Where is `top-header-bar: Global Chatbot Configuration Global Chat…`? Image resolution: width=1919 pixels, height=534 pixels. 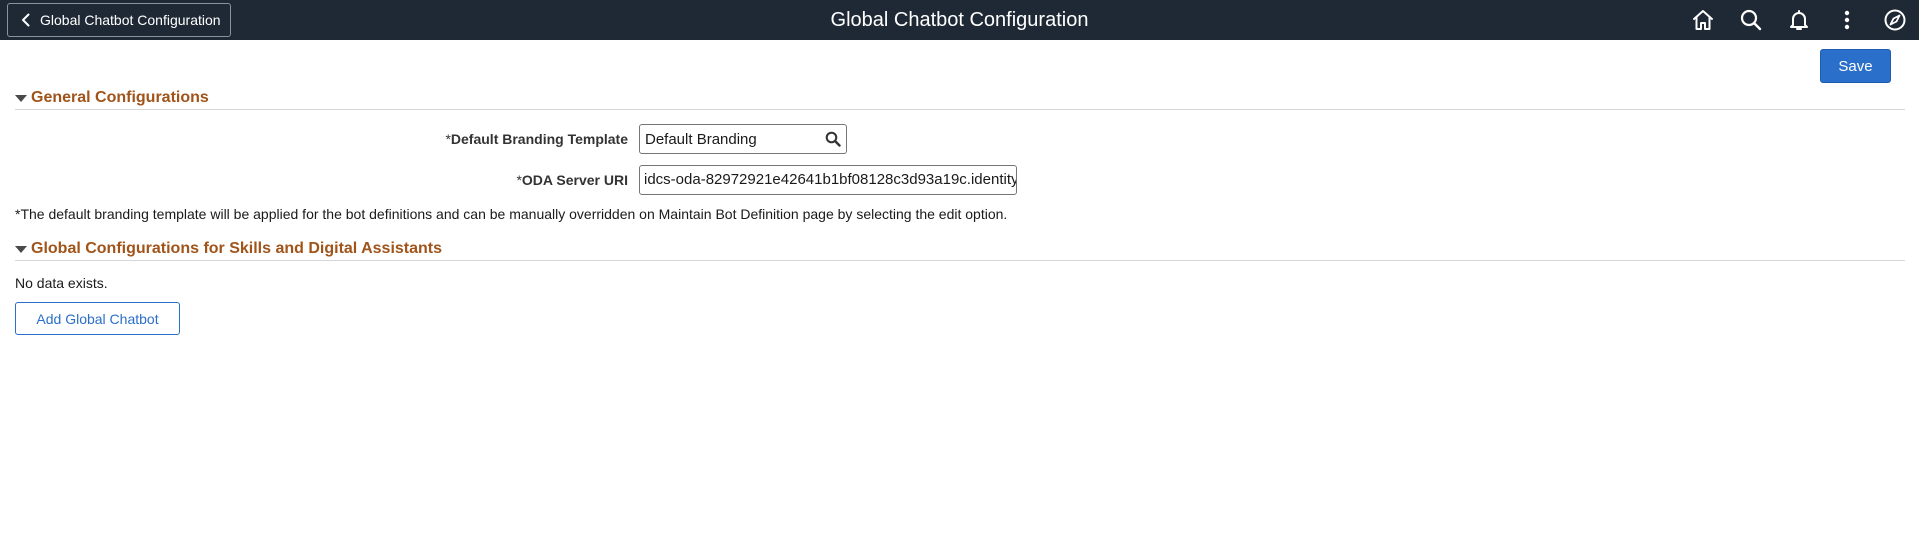
top-header-bar: Global Chatbot Configuration Global Chat… is located at coordinates (959, 20).